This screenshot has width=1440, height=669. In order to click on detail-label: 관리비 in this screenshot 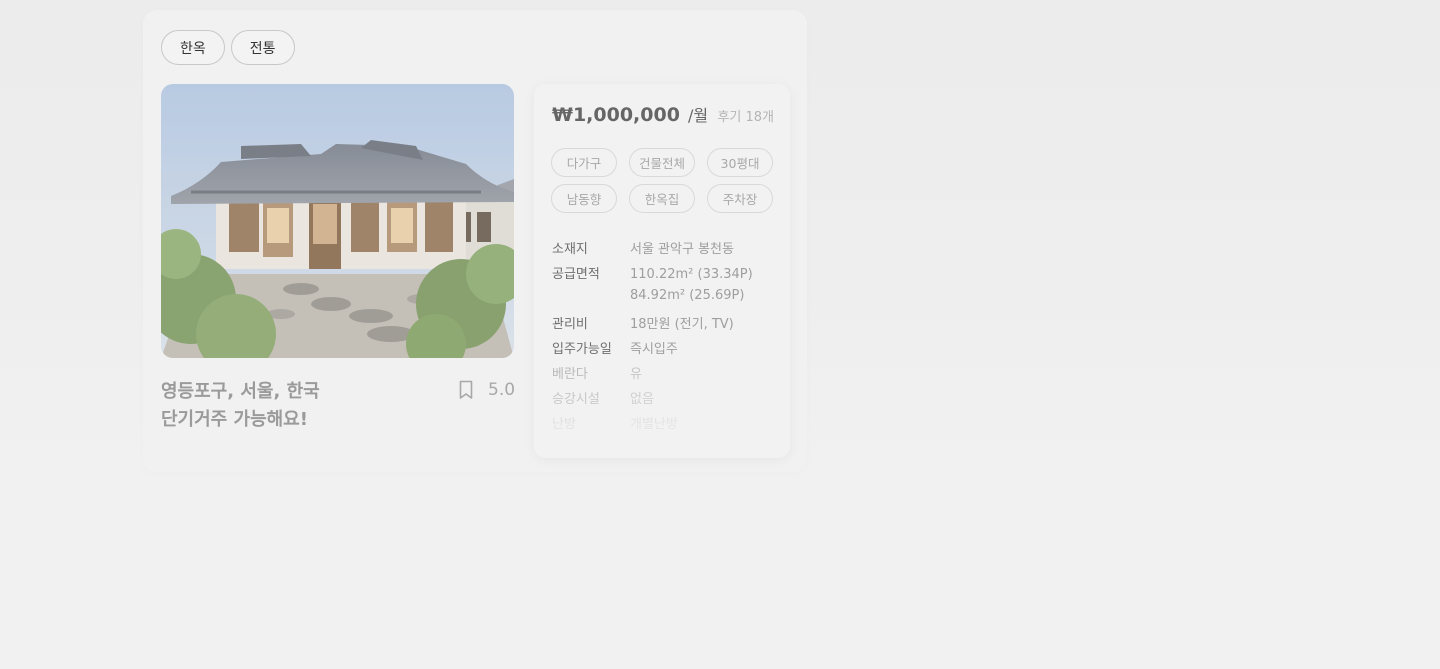, I will do `click(570, 324)`.